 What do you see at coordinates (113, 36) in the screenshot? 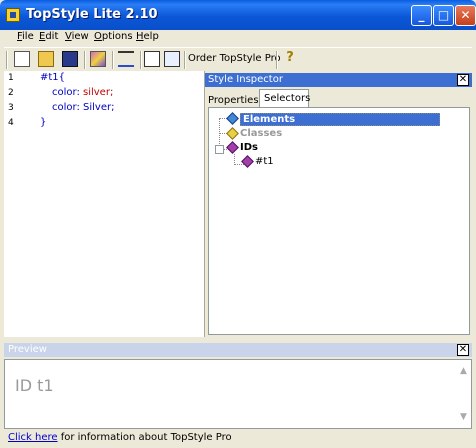
I see `menu-options: Options` at bounding box center [113, 36].